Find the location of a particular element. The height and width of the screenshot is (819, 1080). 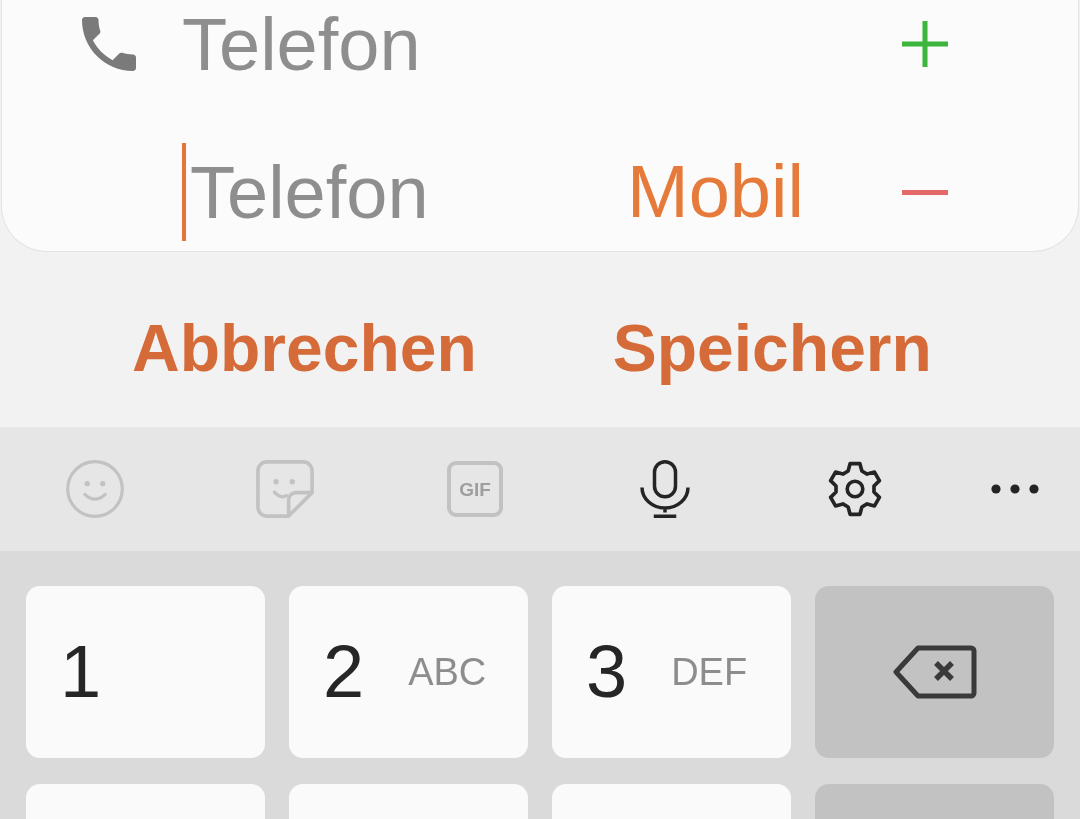

more-icon is located at coordinates (1015, 489).